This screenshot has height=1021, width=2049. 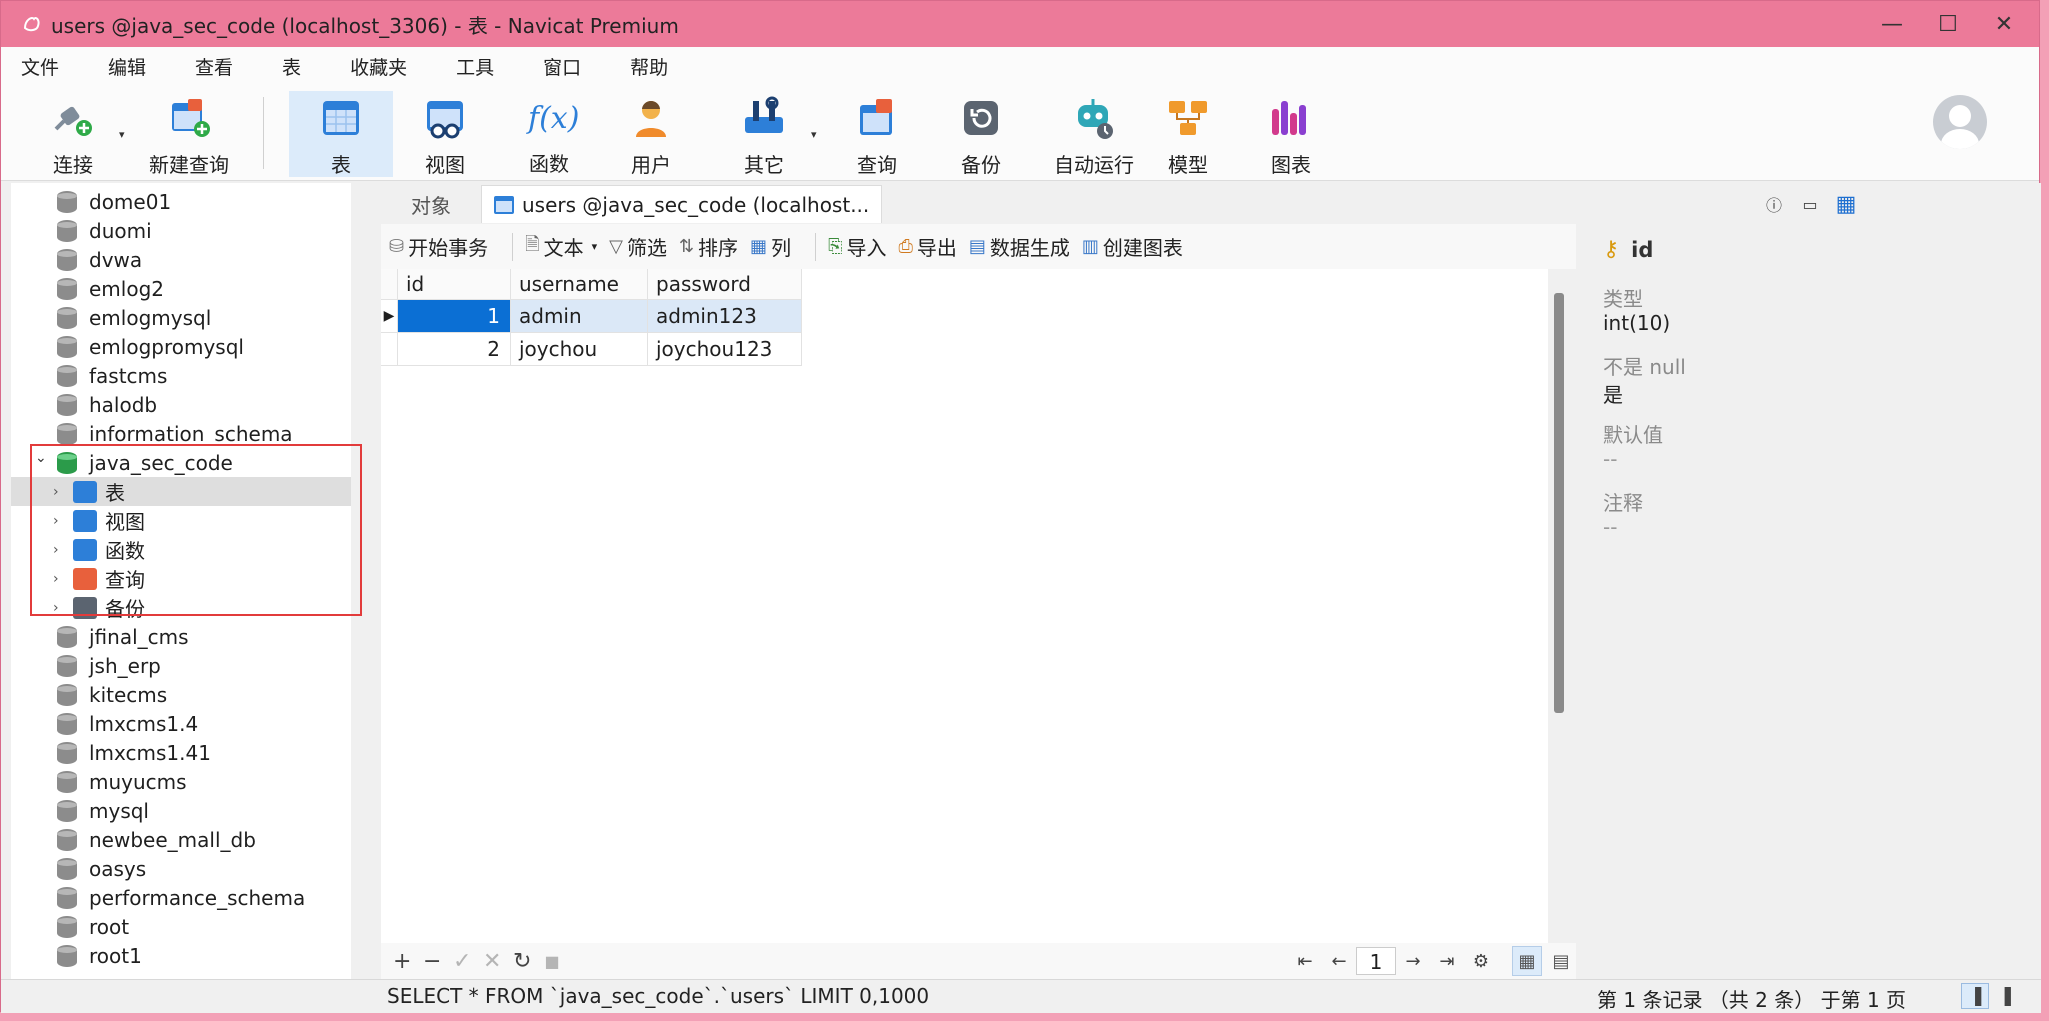 What do you see at coordinates (1975, 996) in the screenshot?
I see `toggle-left-pane-icon: ▐` at bounding box center [1975, 996].